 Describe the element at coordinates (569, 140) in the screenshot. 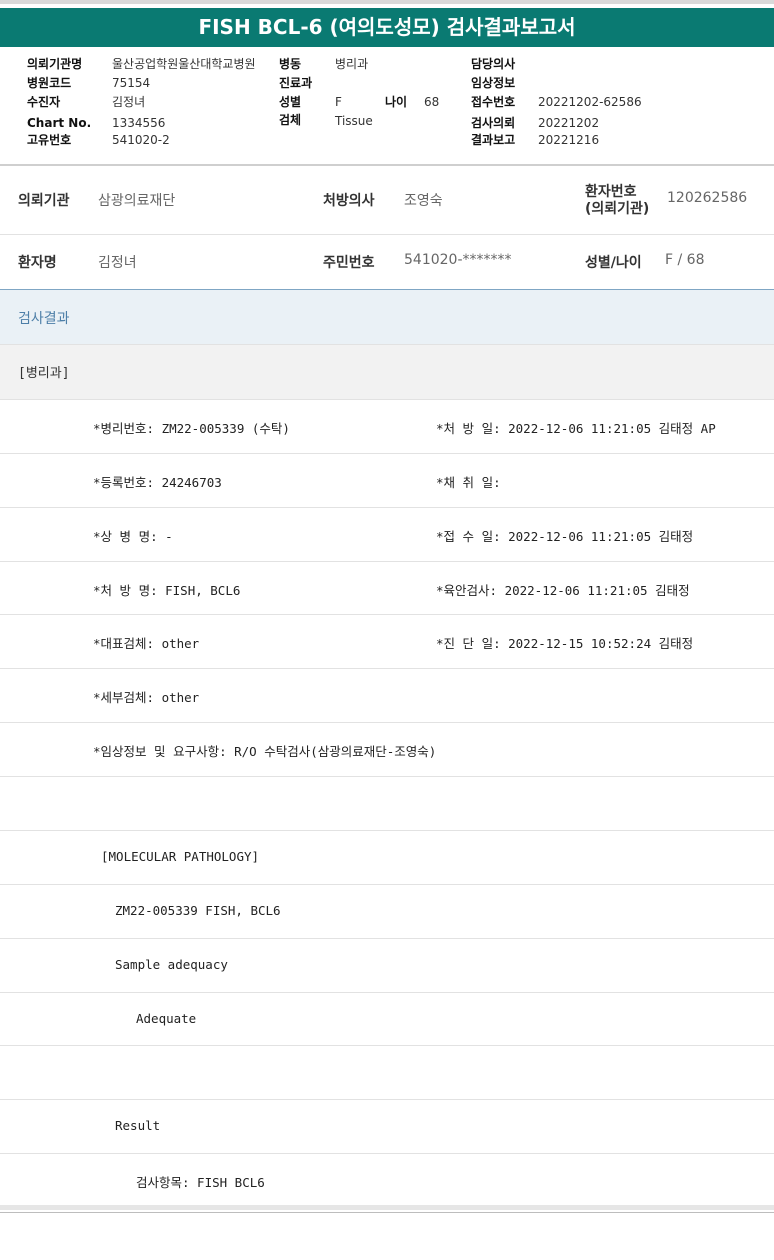

I see `header-value: 20221216` at that location.